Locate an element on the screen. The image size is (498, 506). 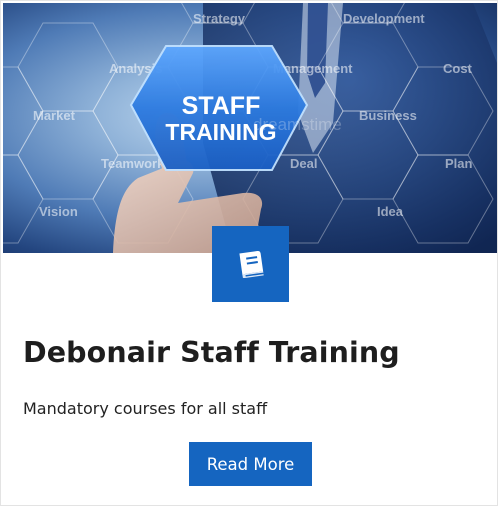
card-description: Mandatory courses for all staff is located at coordinates (145, 408).